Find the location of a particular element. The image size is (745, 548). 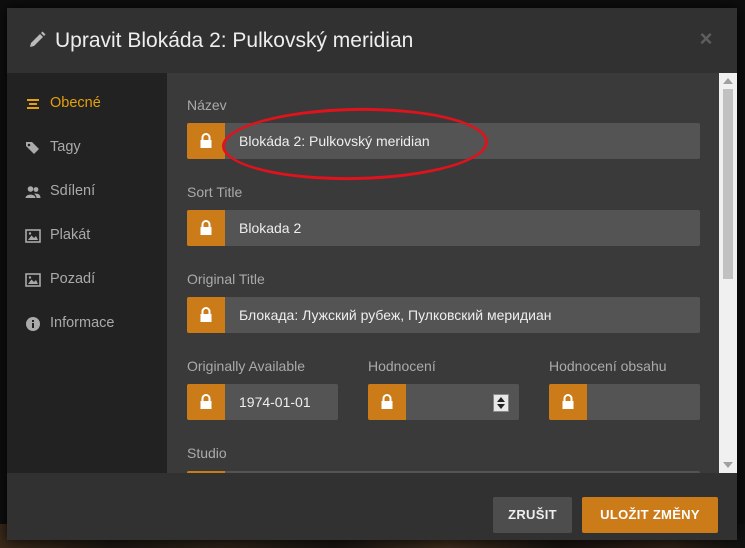

originally-available-label: Originally Available is located at coordinates (246, 366).